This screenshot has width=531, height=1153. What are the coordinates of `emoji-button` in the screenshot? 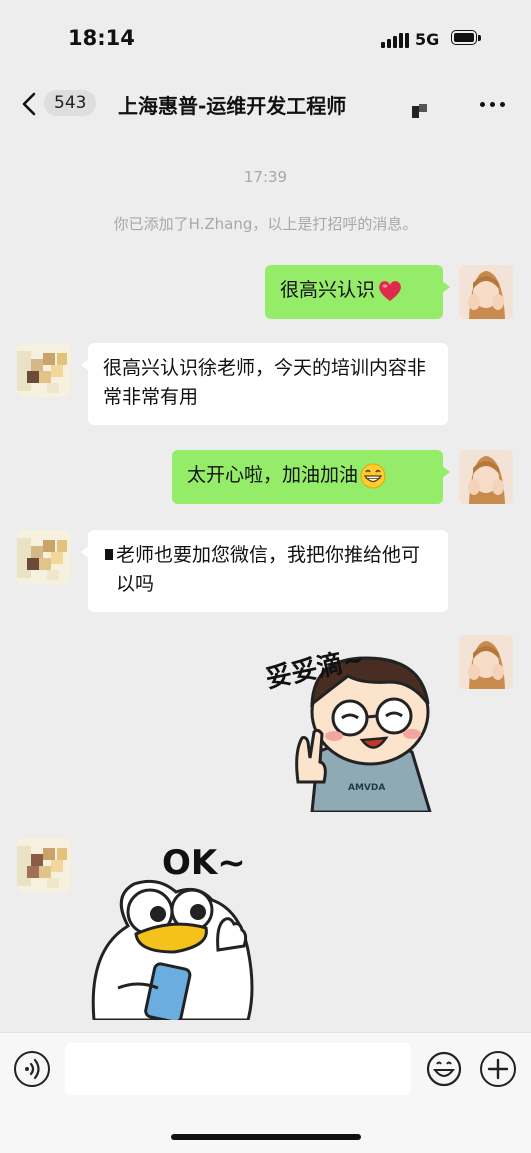 It's located at (444, 1069).